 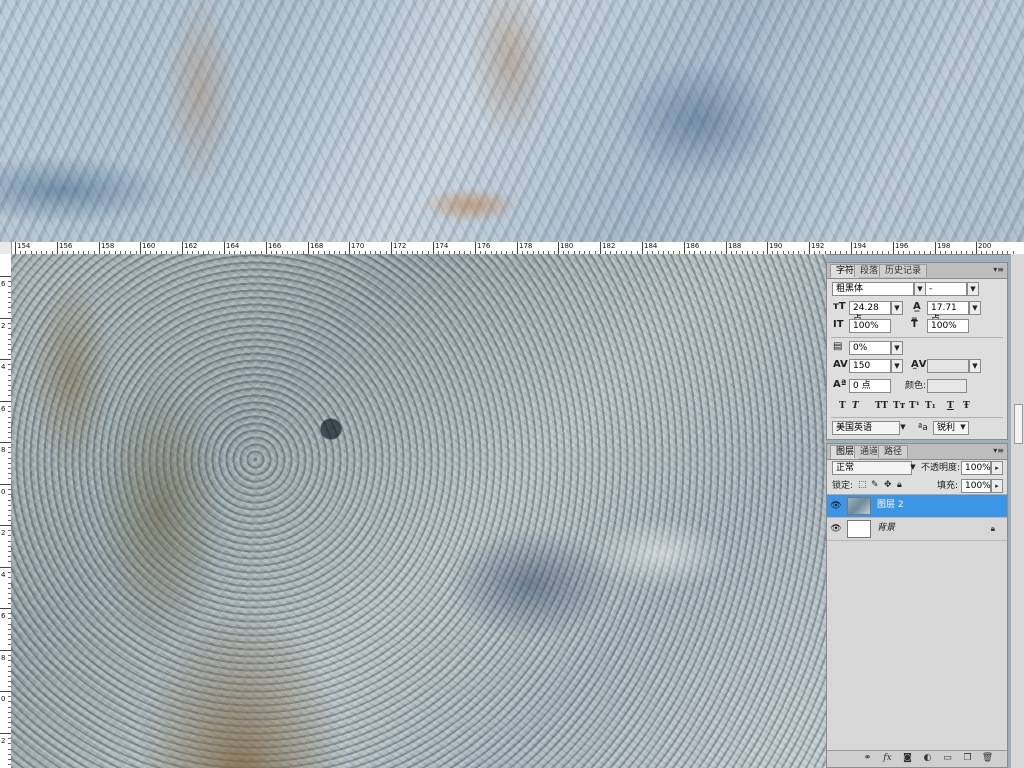 I want to click on ruler-label: 168, so click(x=317, y=246).